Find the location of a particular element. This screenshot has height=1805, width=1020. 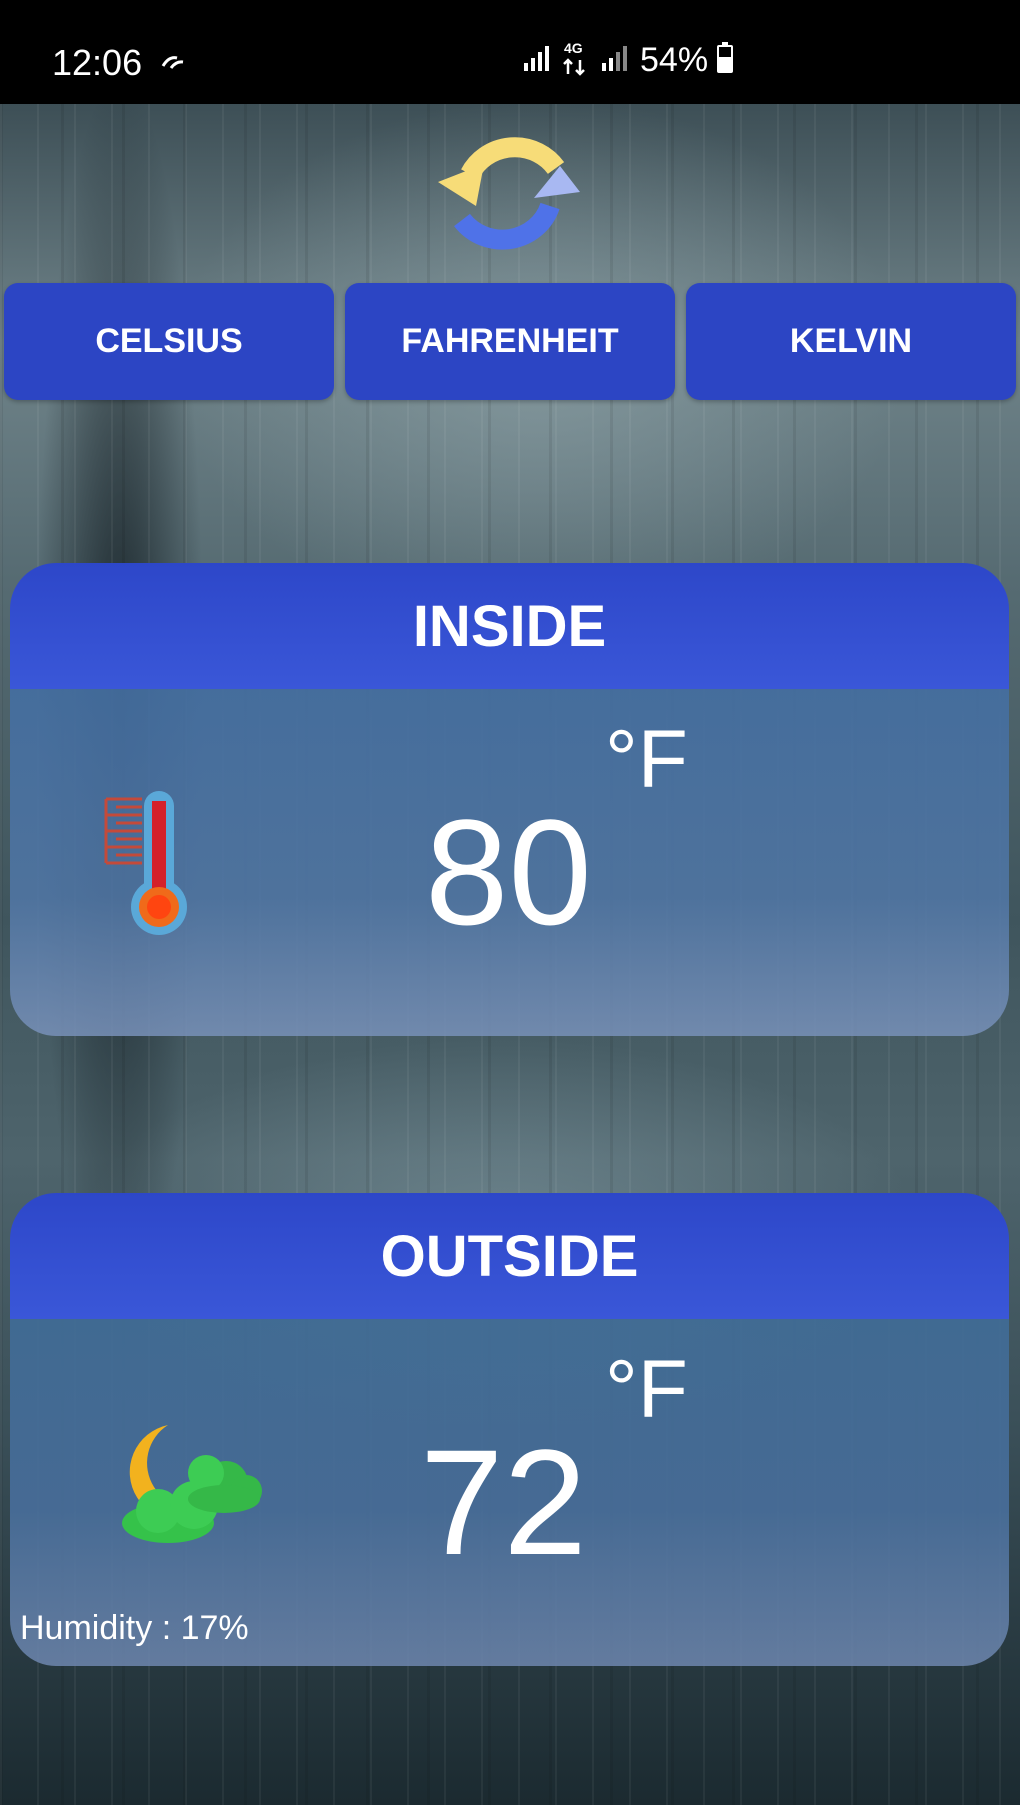

status-time: 12:06 is located at coordinates (97, 62).